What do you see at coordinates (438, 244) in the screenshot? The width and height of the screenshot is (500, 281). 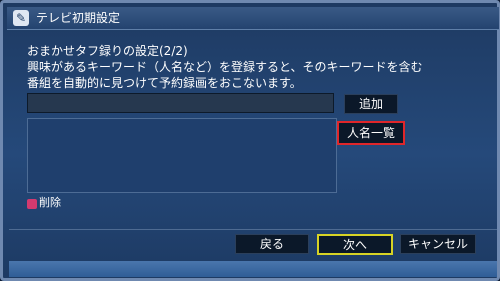 I see `cancel-button: キャンセル` at bounding box center [438, 244].